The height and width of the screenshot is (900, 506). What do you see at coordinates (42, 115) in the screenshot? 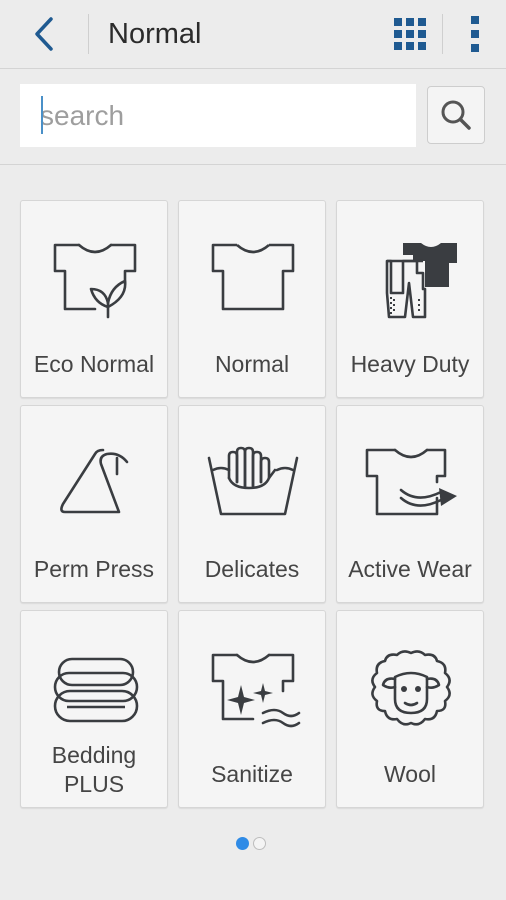
I see `text-cursor` at bounding box center [42, 115].